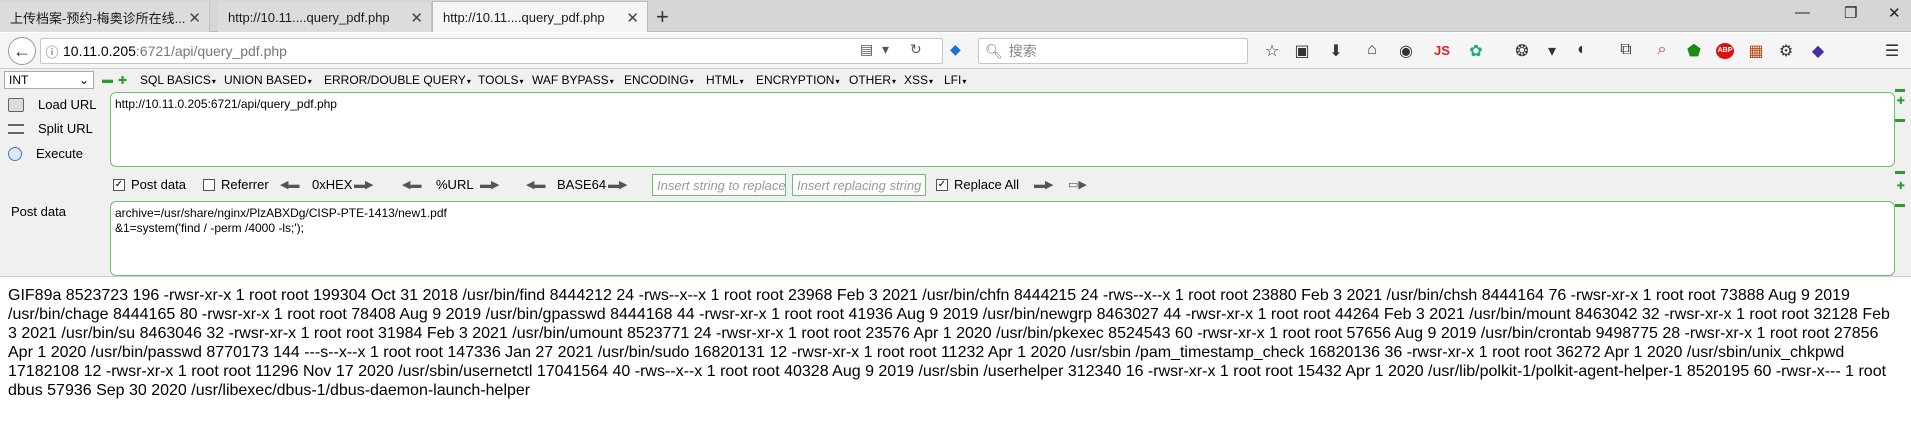  What do you see at coordinates (65, 128) in the screenshot?
I see `split-url-label: Split URL` at bounding box center [65, 128].